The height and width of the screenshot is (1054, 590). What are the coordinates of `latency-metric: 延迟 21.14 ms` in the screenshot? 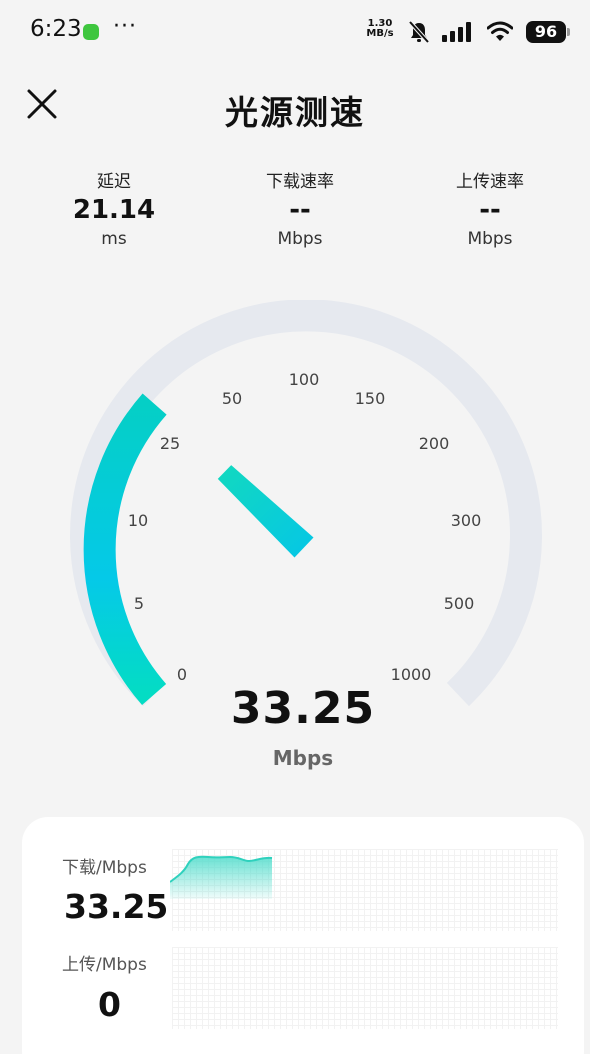 It's located at (114, 211).